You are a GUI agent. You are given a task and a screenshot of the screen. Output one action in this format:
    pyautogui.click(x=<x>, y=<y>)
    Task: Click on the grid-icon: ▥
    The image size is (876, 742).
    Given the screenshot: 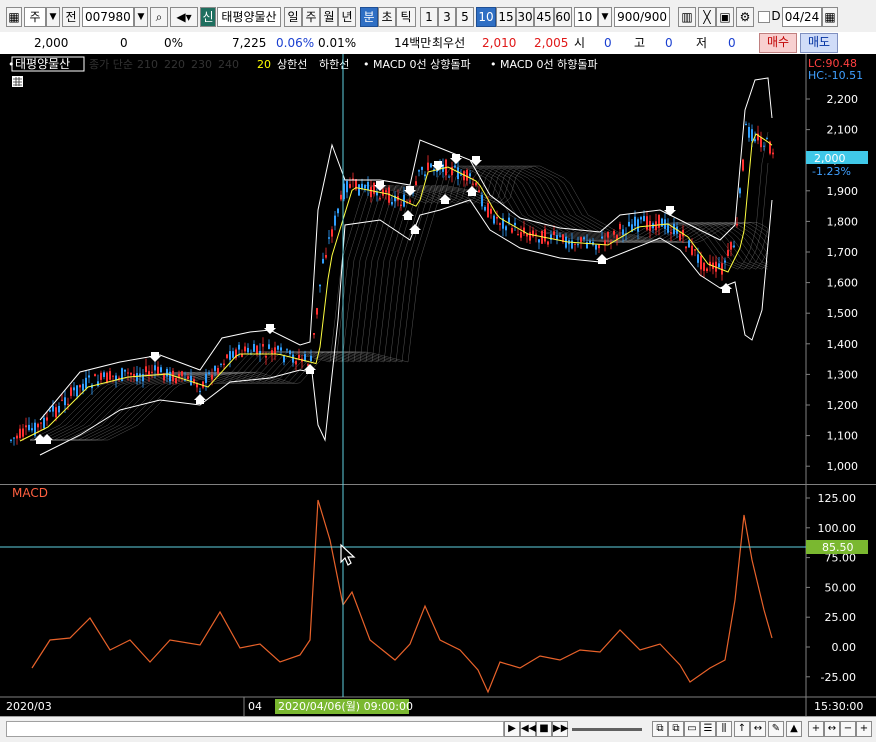 What is the action you would take?
    pyautogui.click(x=687, y=17)
    